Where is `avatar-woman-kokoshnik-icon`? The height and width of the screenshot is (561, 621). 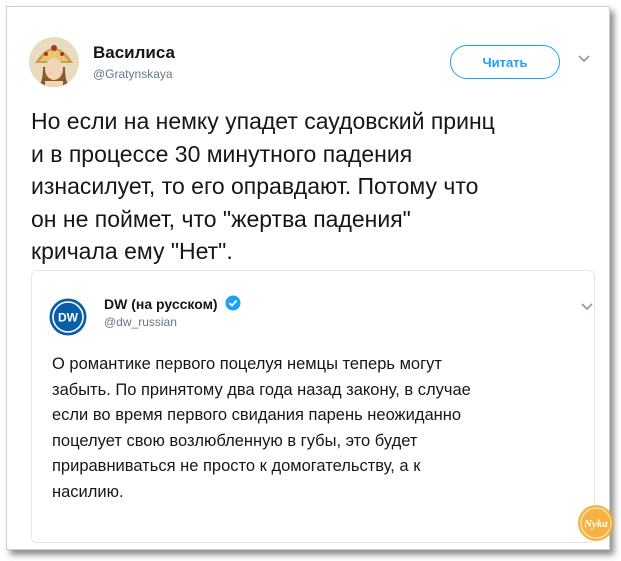
avatar-woman-kokoshnik-icon is located at coordinates (54, 62).